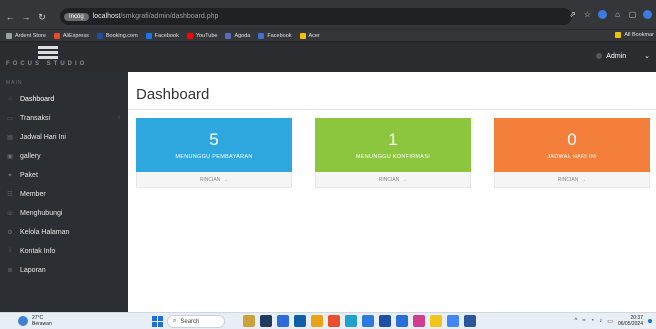 The height and width of the screenshot is (329, 656). I want to click on sidebar-item-laporan: ≣ Laporan, so click(64, 270).